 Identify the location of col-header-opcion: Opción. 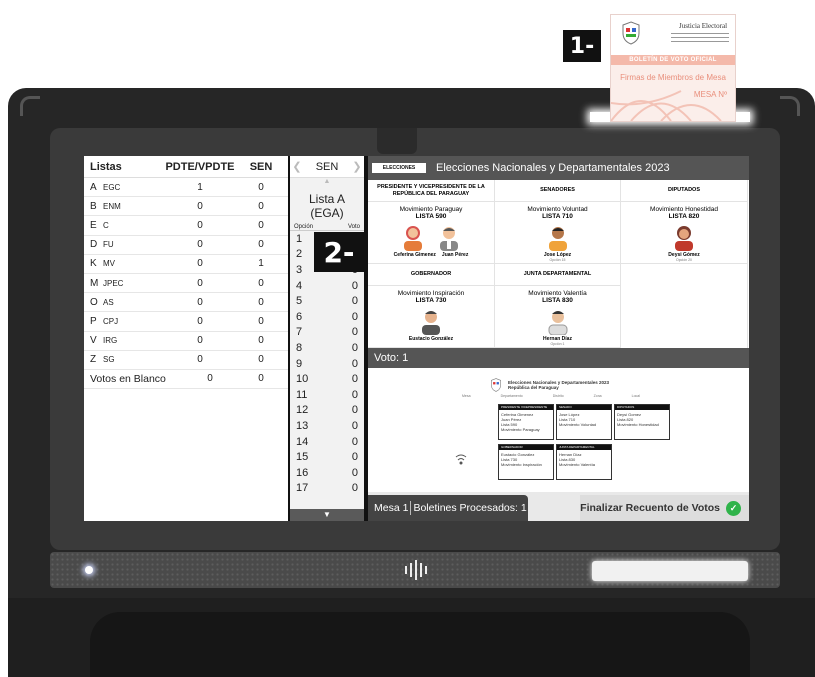
(304, 227).